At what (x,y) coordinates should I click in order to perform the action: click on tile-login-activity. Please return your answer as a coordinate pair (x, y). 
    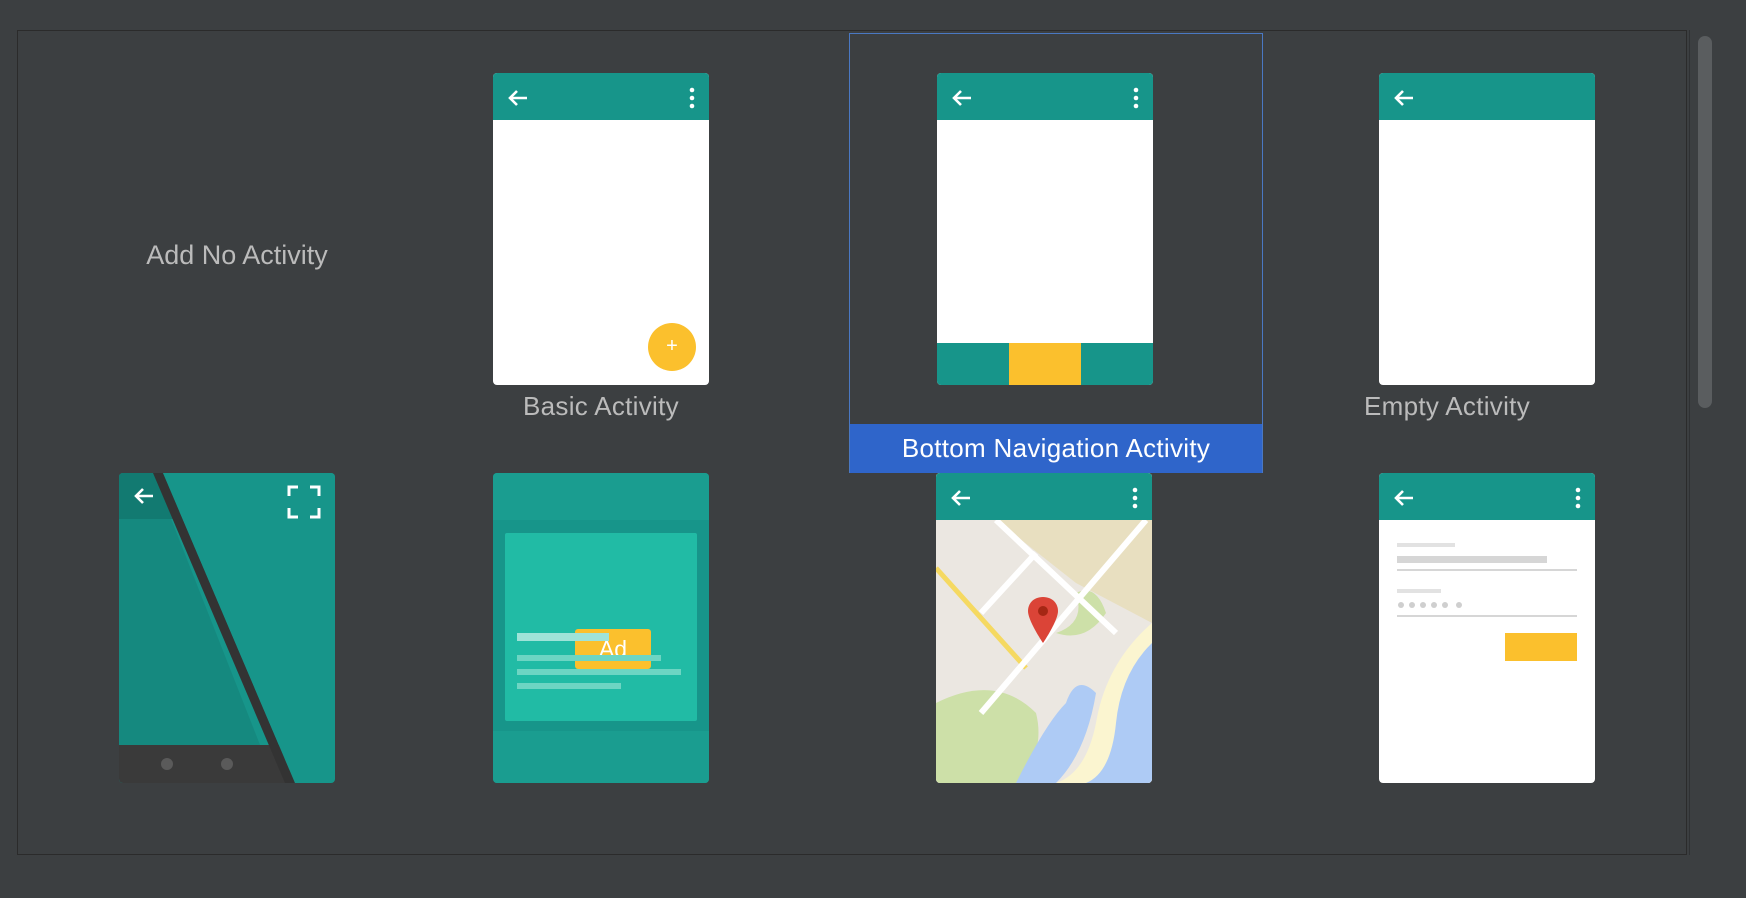
    Looking at the image, I should click on (1447, 663).